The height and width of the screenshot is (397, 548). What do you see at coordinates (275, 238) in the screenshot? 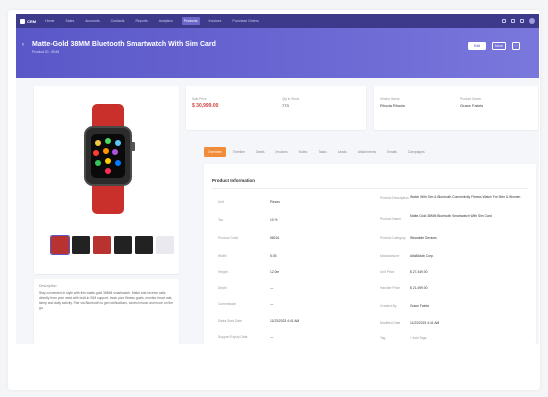
I see `field-value: 58216` at bounding box center [275, 238].